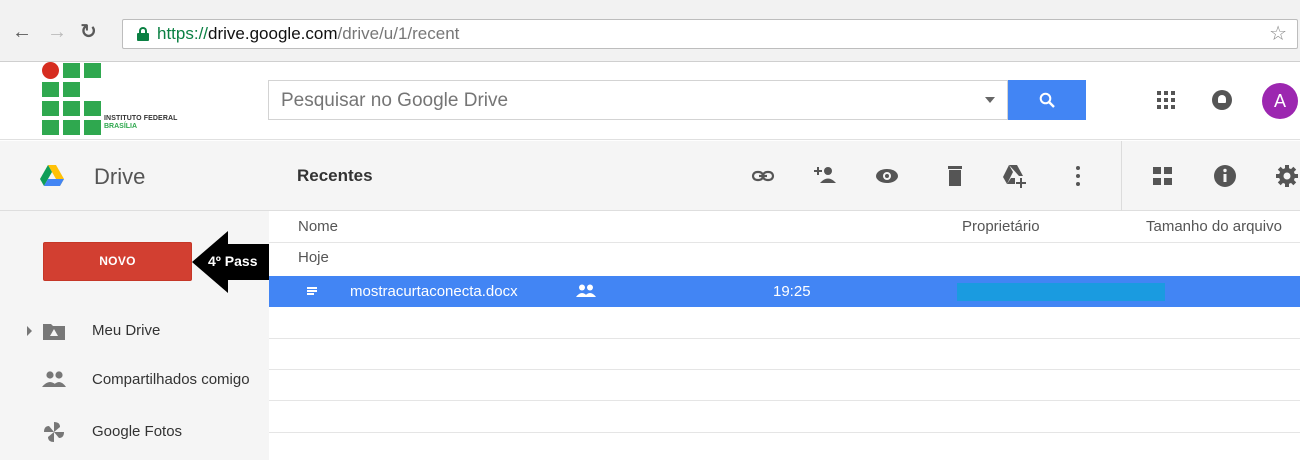 The image size is (1300, 460). What do you see at coordinates (1001, 226) in the screenshot?
I see `column-header-owner: Proprietário` at bounding box center [1001, 226].